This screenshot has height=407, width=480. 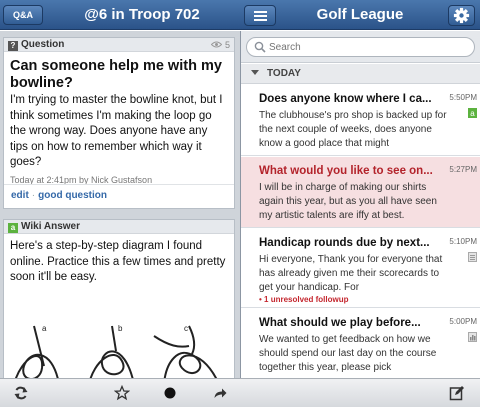 I want to click on step-label-b: b, so click(x=120, y=328).